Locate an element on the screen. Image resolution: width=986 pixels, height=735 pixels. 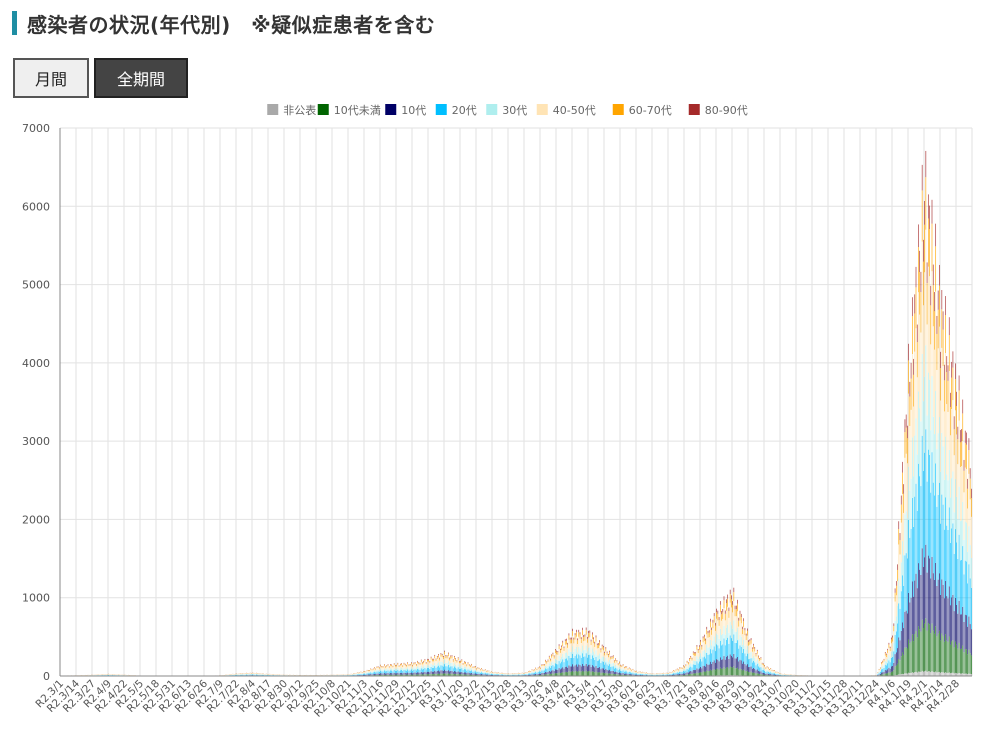
all-period-button: 全期間 is located at coordinates (141, 78).